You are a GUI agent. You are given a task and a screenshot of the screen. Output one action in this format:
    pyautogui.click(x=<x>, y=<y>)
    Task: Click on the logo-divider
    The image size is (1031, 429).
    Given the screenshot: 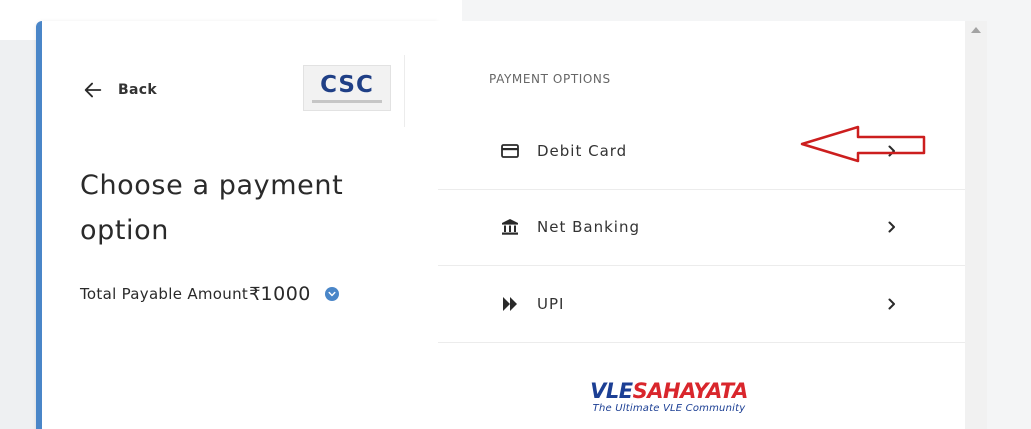 What is the action you would take?
    pyautogui.click(x=404, y=91)
    